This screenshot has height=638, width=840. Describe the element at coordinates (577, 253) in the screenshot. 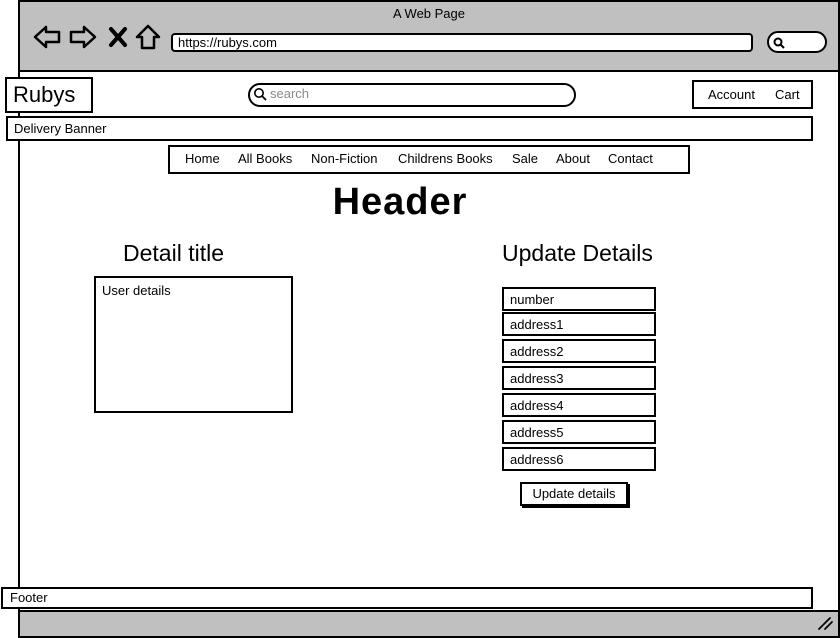

I see `update-details-title: Update Details` at that location.